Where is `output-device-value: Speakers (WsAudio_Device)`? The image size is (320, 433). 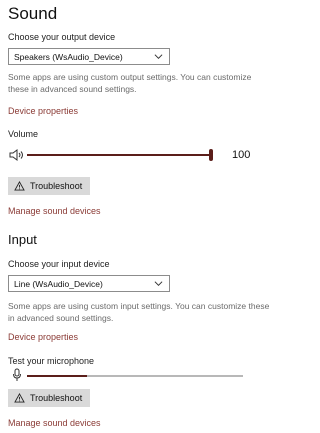
output-device-value: Speakers (WsAudio_Device) is located at coordinates (68, 56).